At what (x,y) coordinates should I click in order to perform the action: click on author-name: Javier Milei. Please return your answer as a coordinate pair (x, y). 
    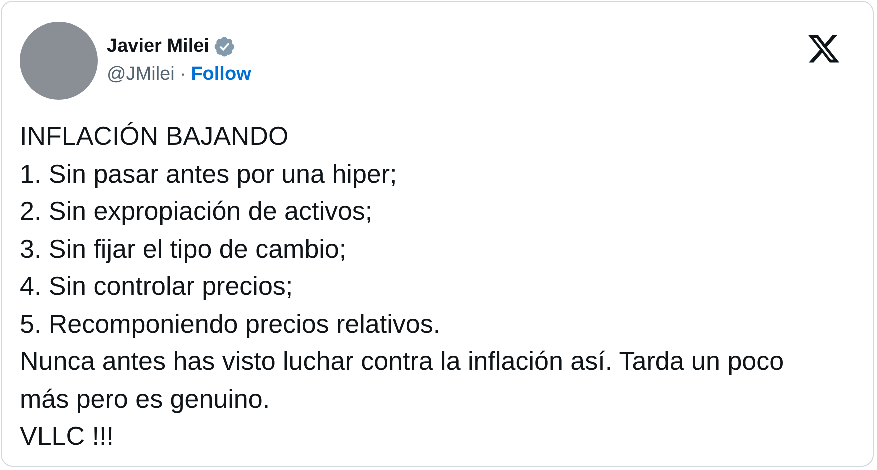
    Looking at the image, I should click on (158, 47).